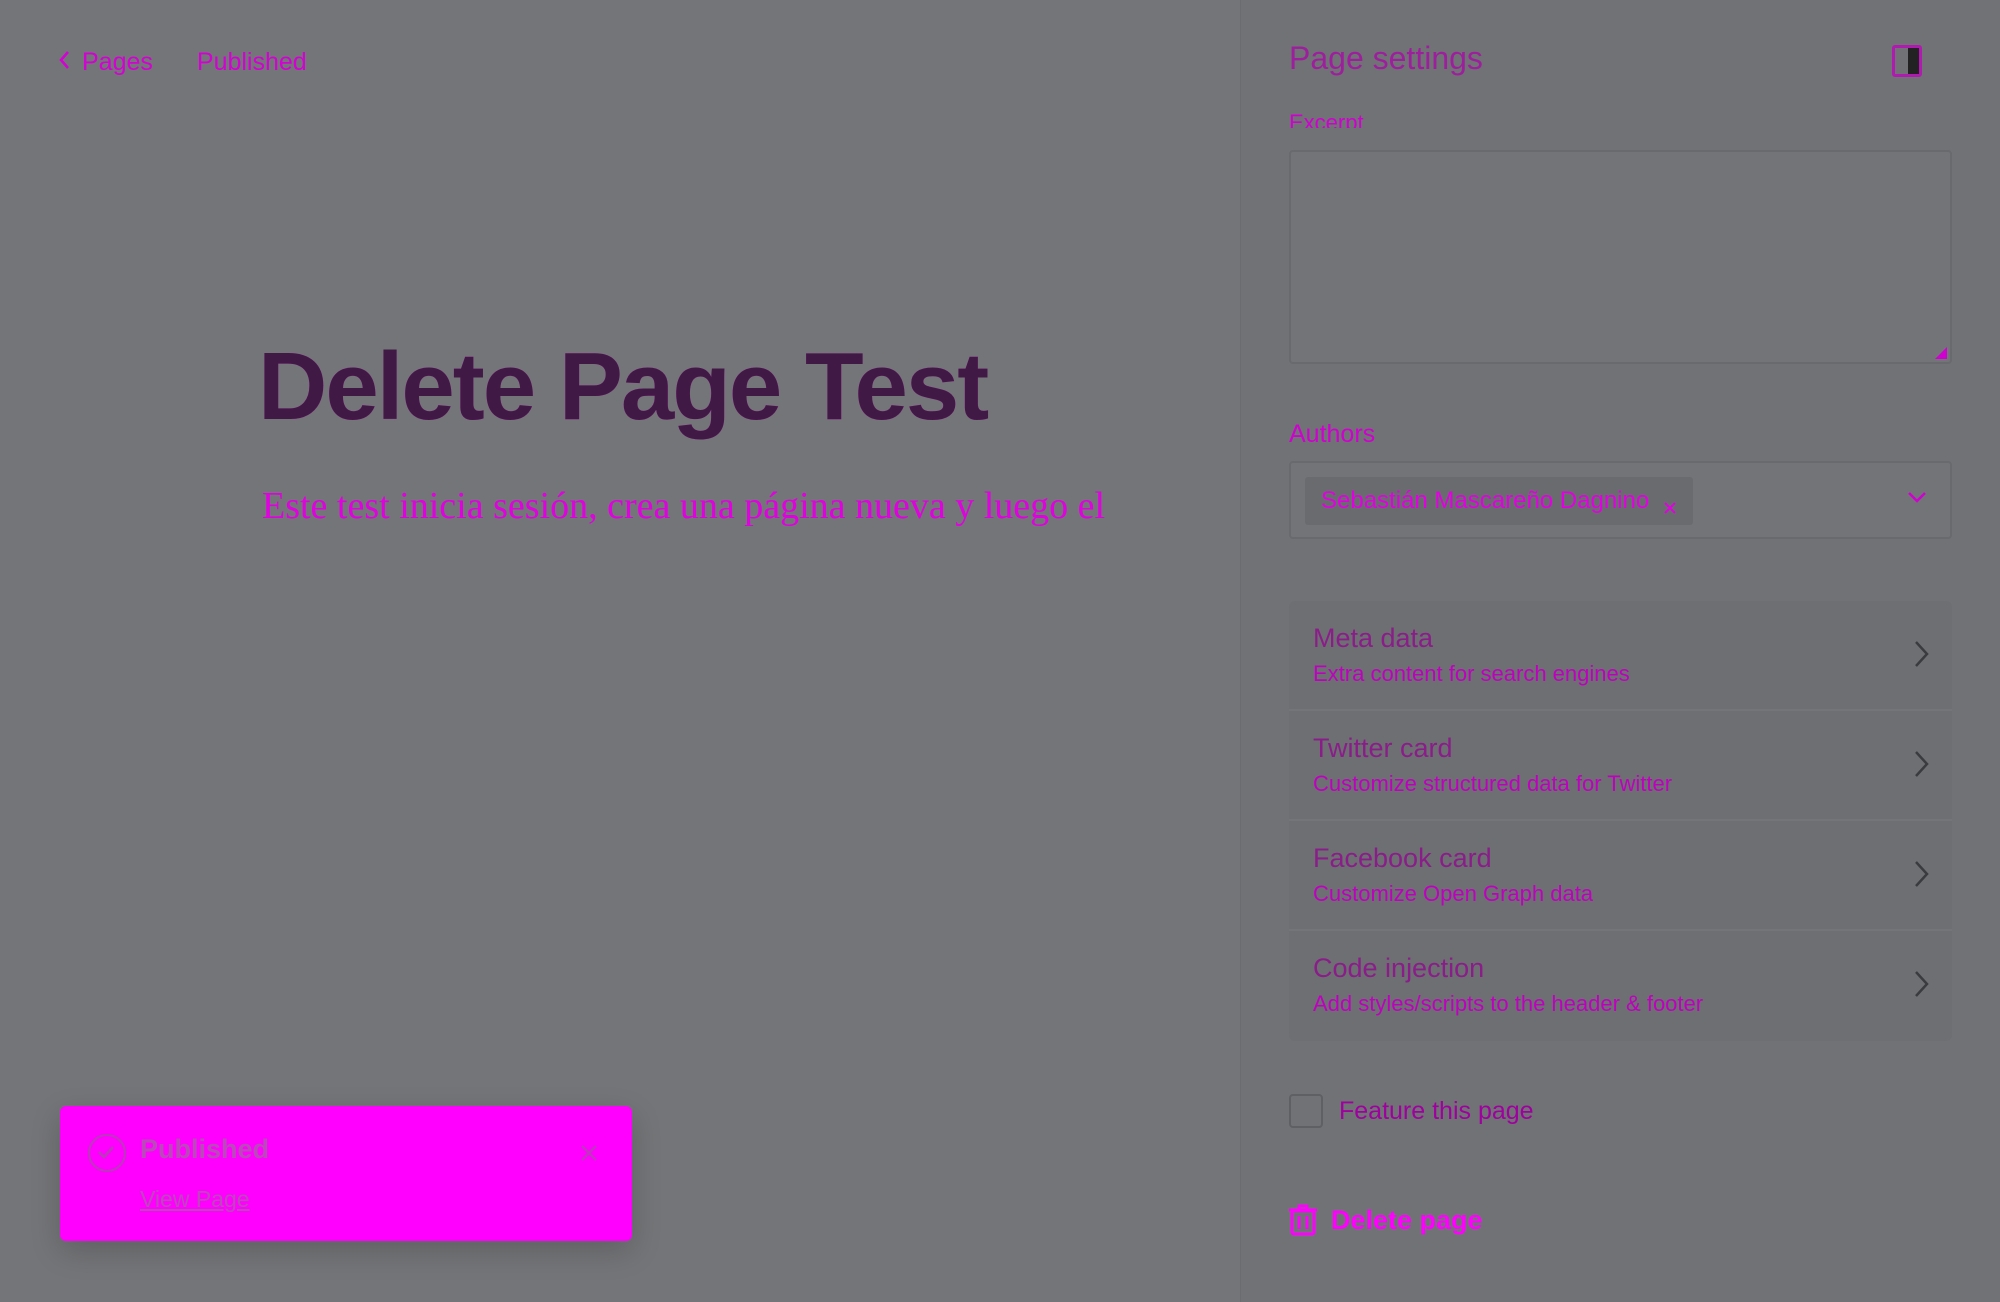 This screenshot has width=2000, height=1302. I want to click on excerpt-label: Excerpt, so click(1326, 119).